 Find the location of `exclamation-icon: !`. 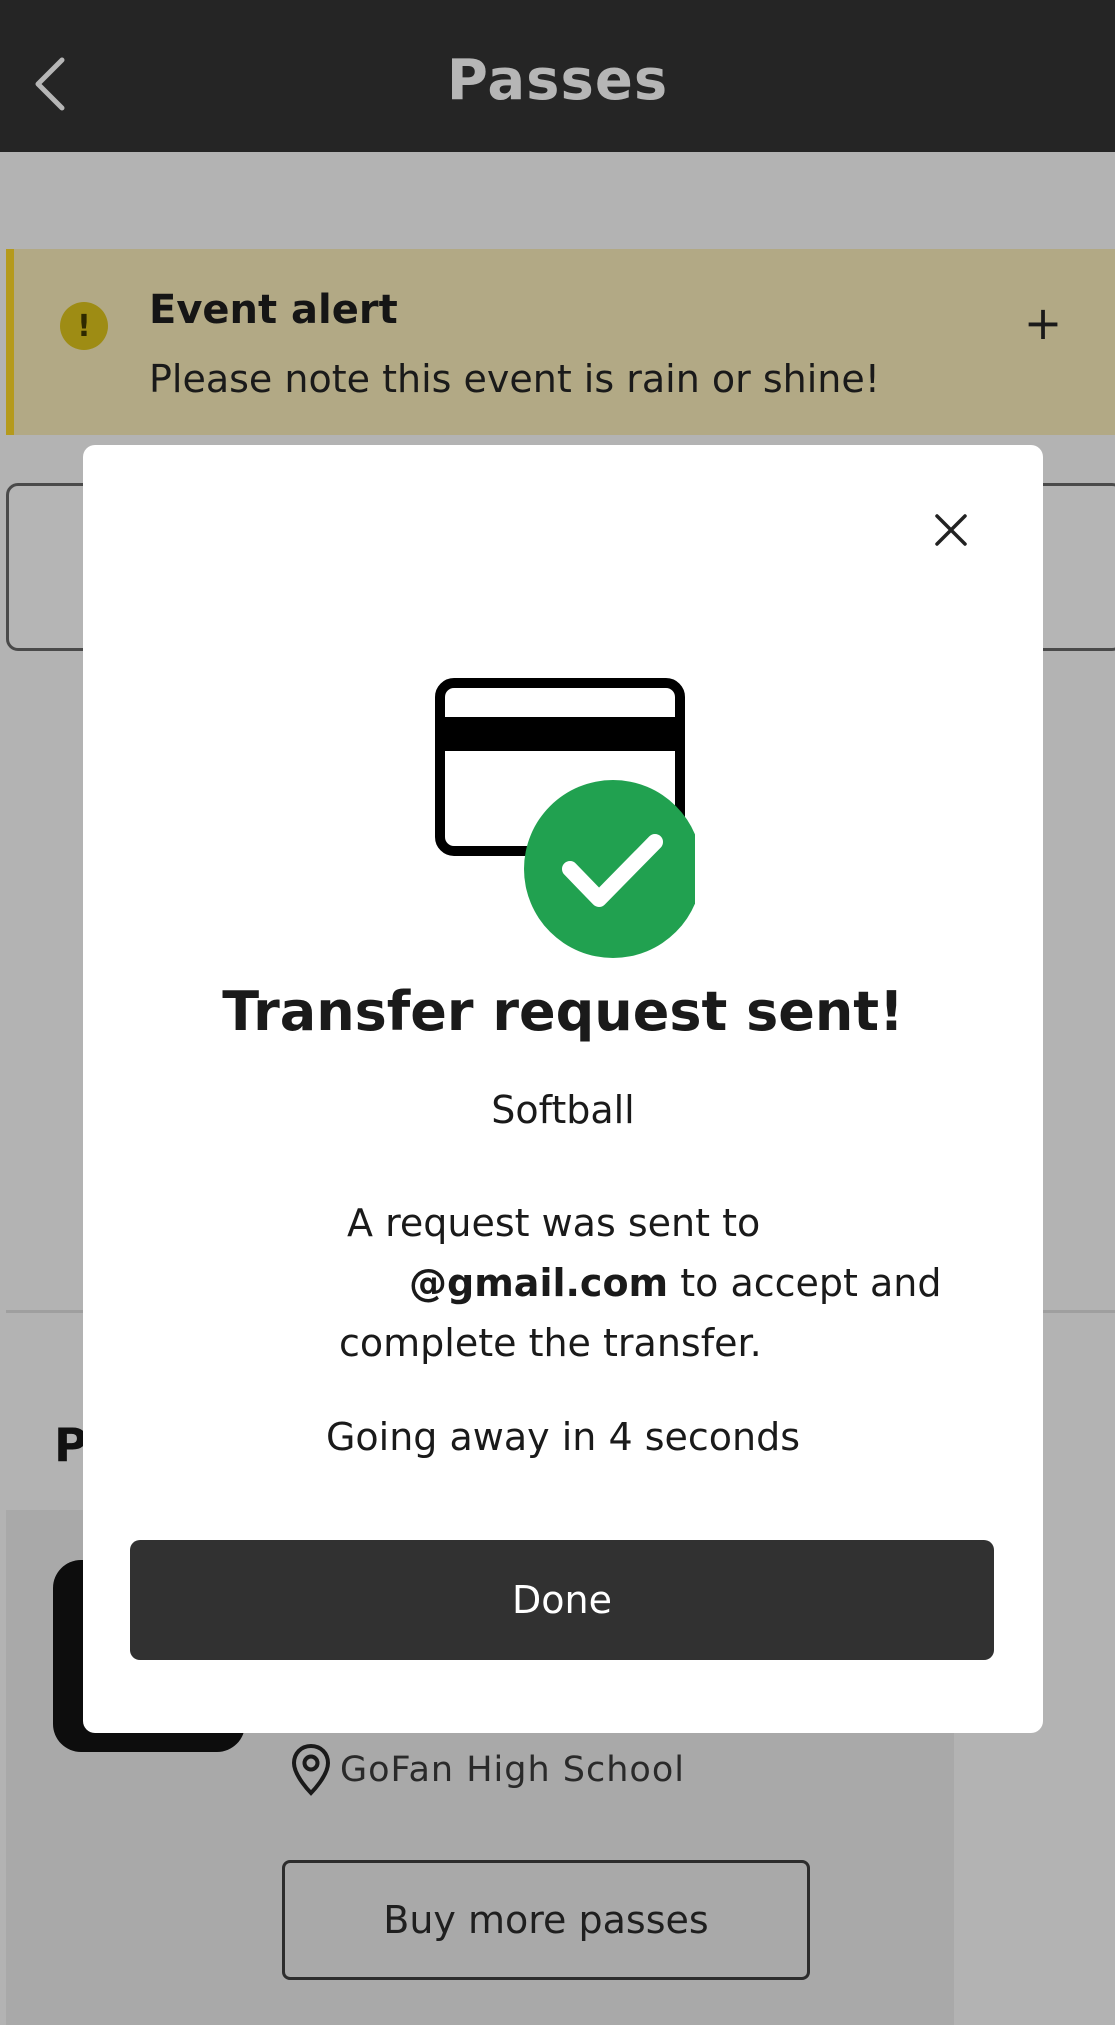

exclamation-icon: ! is located at coordinates (84, 326).